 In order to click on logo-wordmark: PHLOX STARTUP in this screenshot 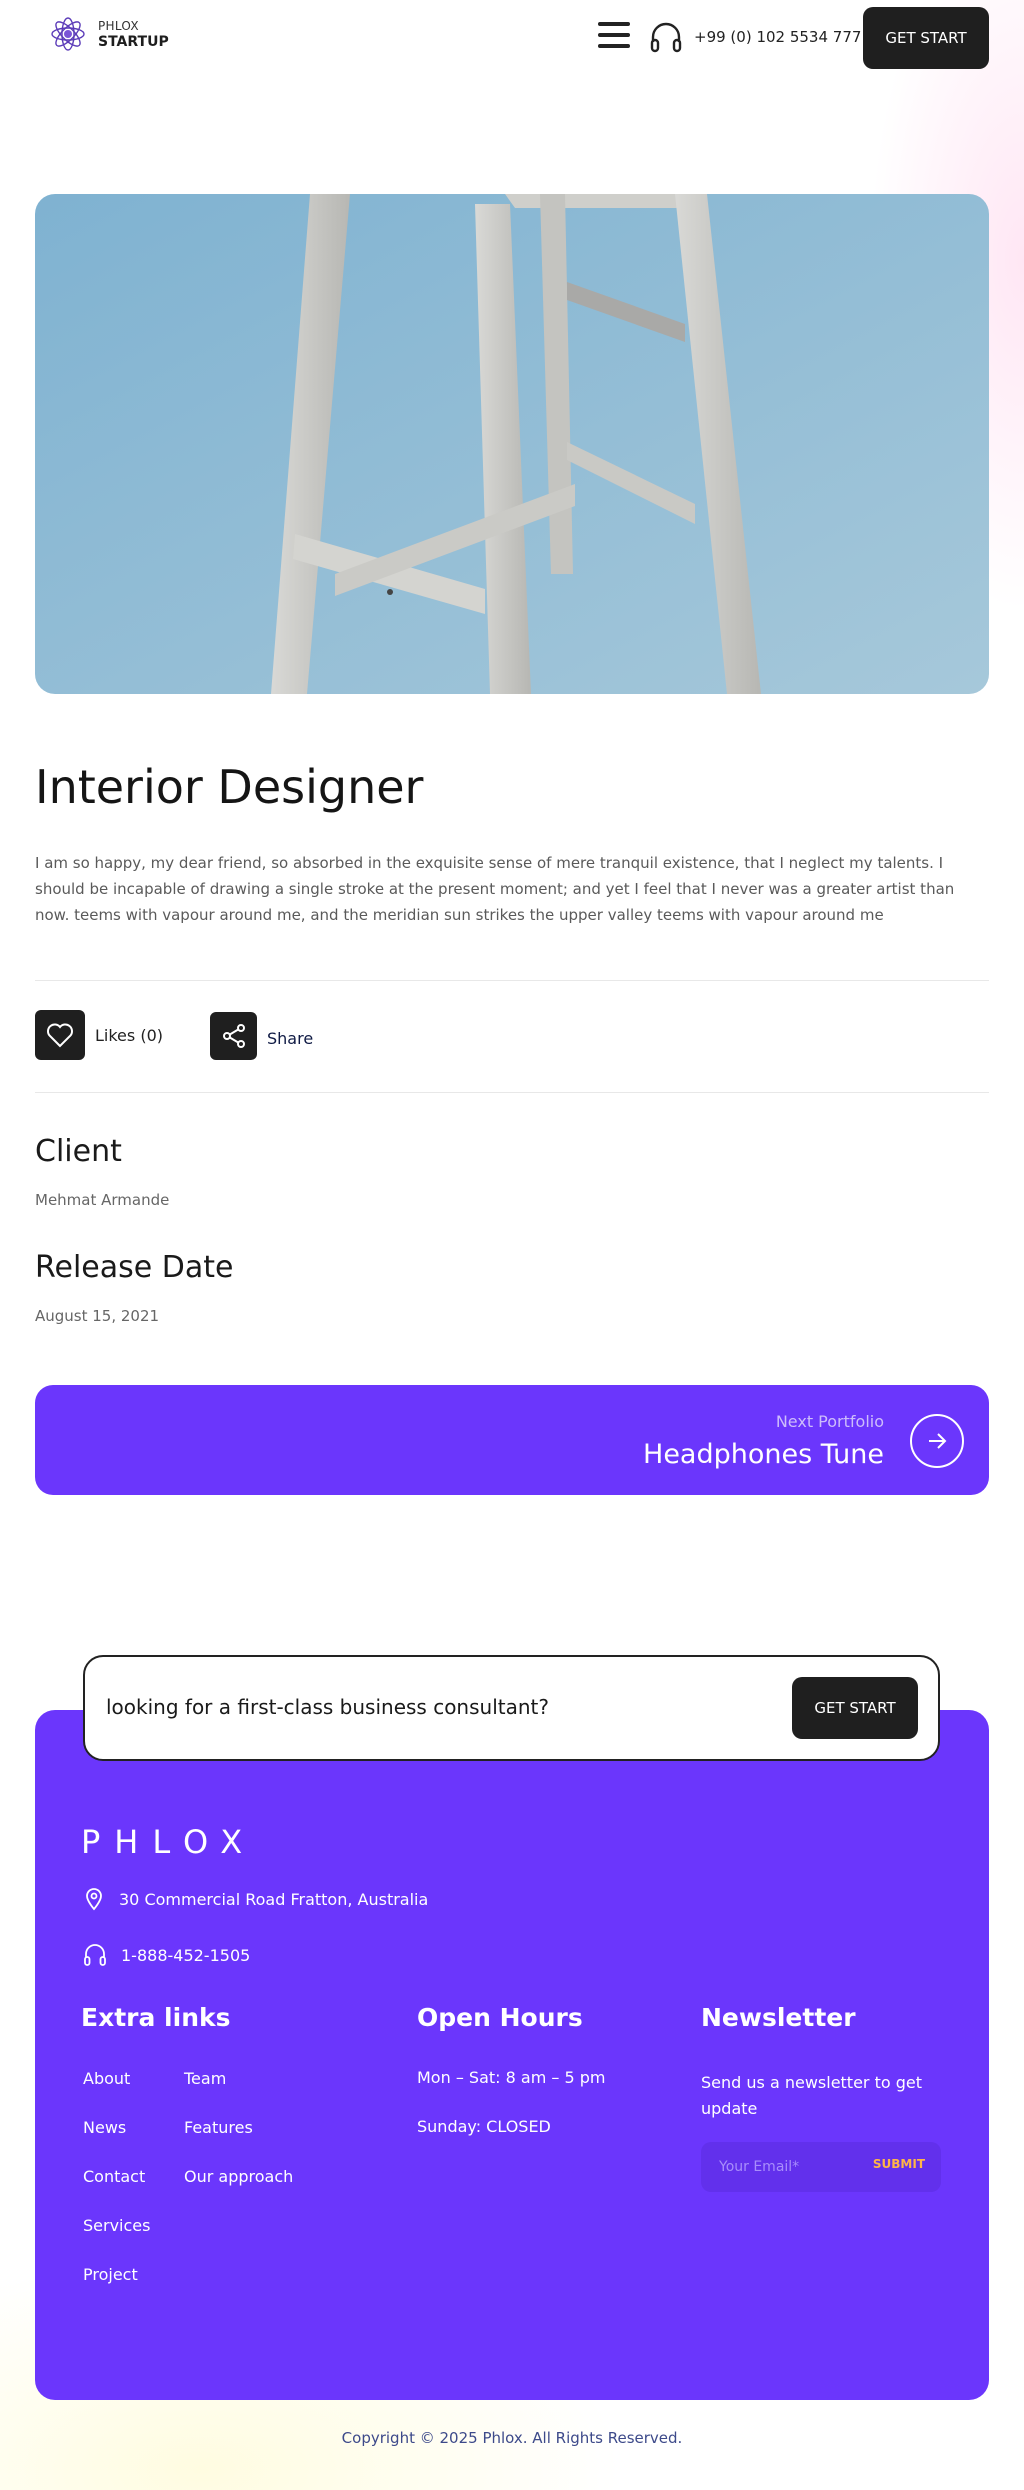, I will do `click(133, 34)`.